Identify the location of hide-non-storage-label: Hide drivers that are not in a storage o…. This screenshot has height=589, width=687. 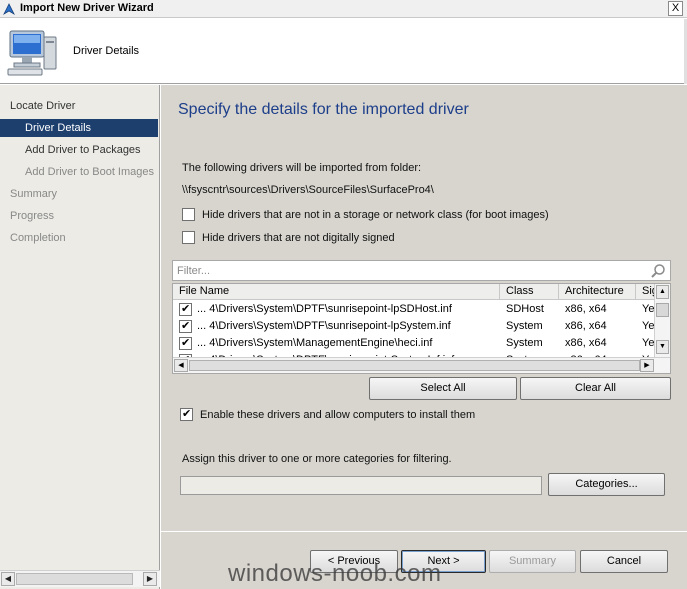
(375, 215).